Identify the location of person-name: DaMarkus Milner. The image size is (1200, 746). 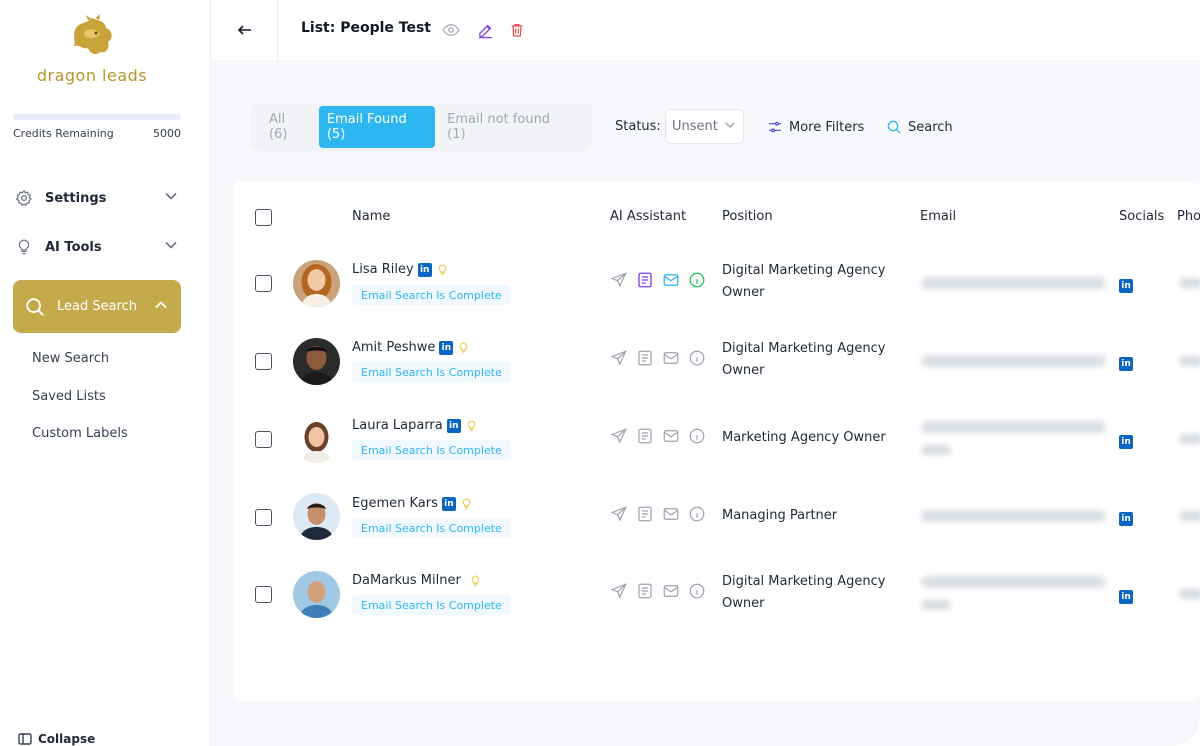
(417, 580).